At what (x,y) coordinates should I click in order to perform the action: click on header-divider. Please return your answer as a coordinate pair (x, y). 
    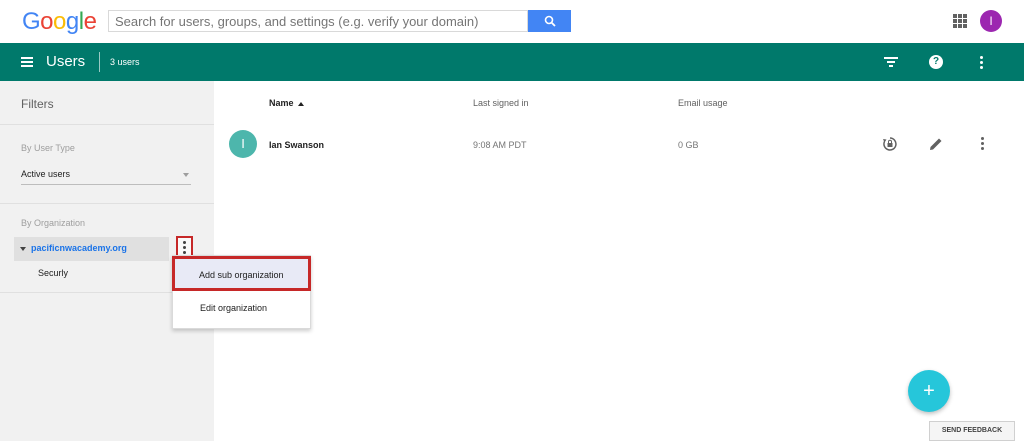
    Looking at the image, I should click on (99, 62).